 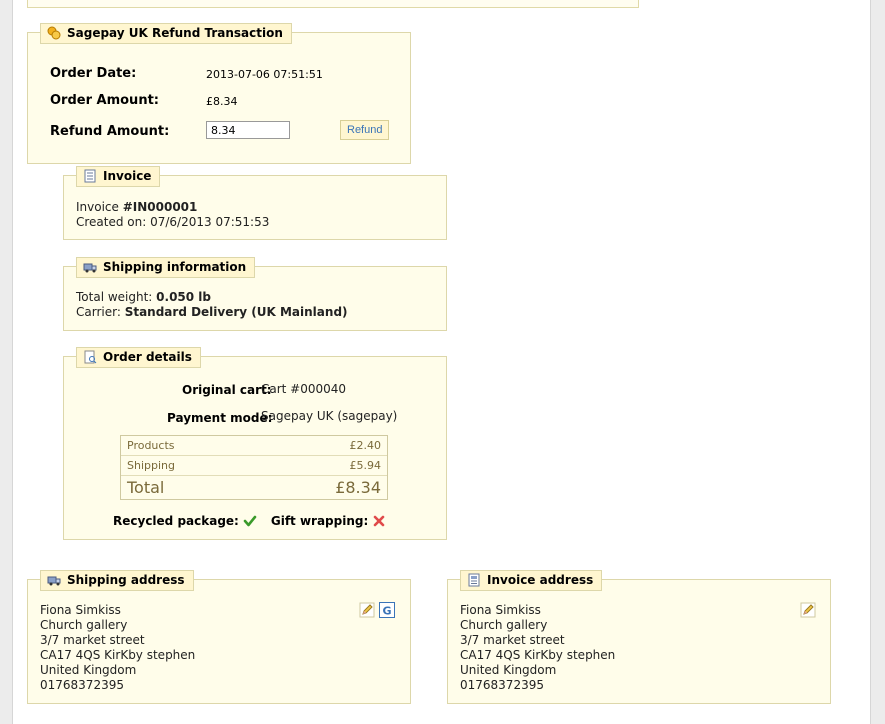 I want to click on coins-icon, so click(x=54, y=33).